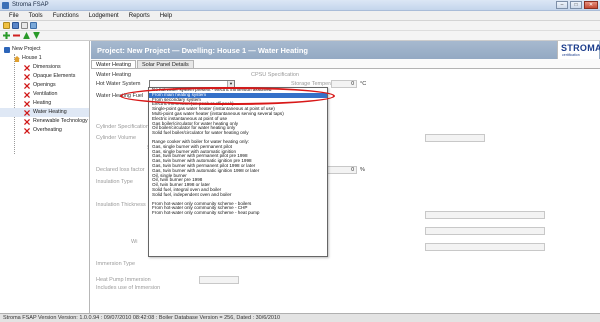 The height and width of the screenshot is (322, 600). Describe the element at coordinates (26, 35) in the screenshot. I see `move-up-icon` at that location.